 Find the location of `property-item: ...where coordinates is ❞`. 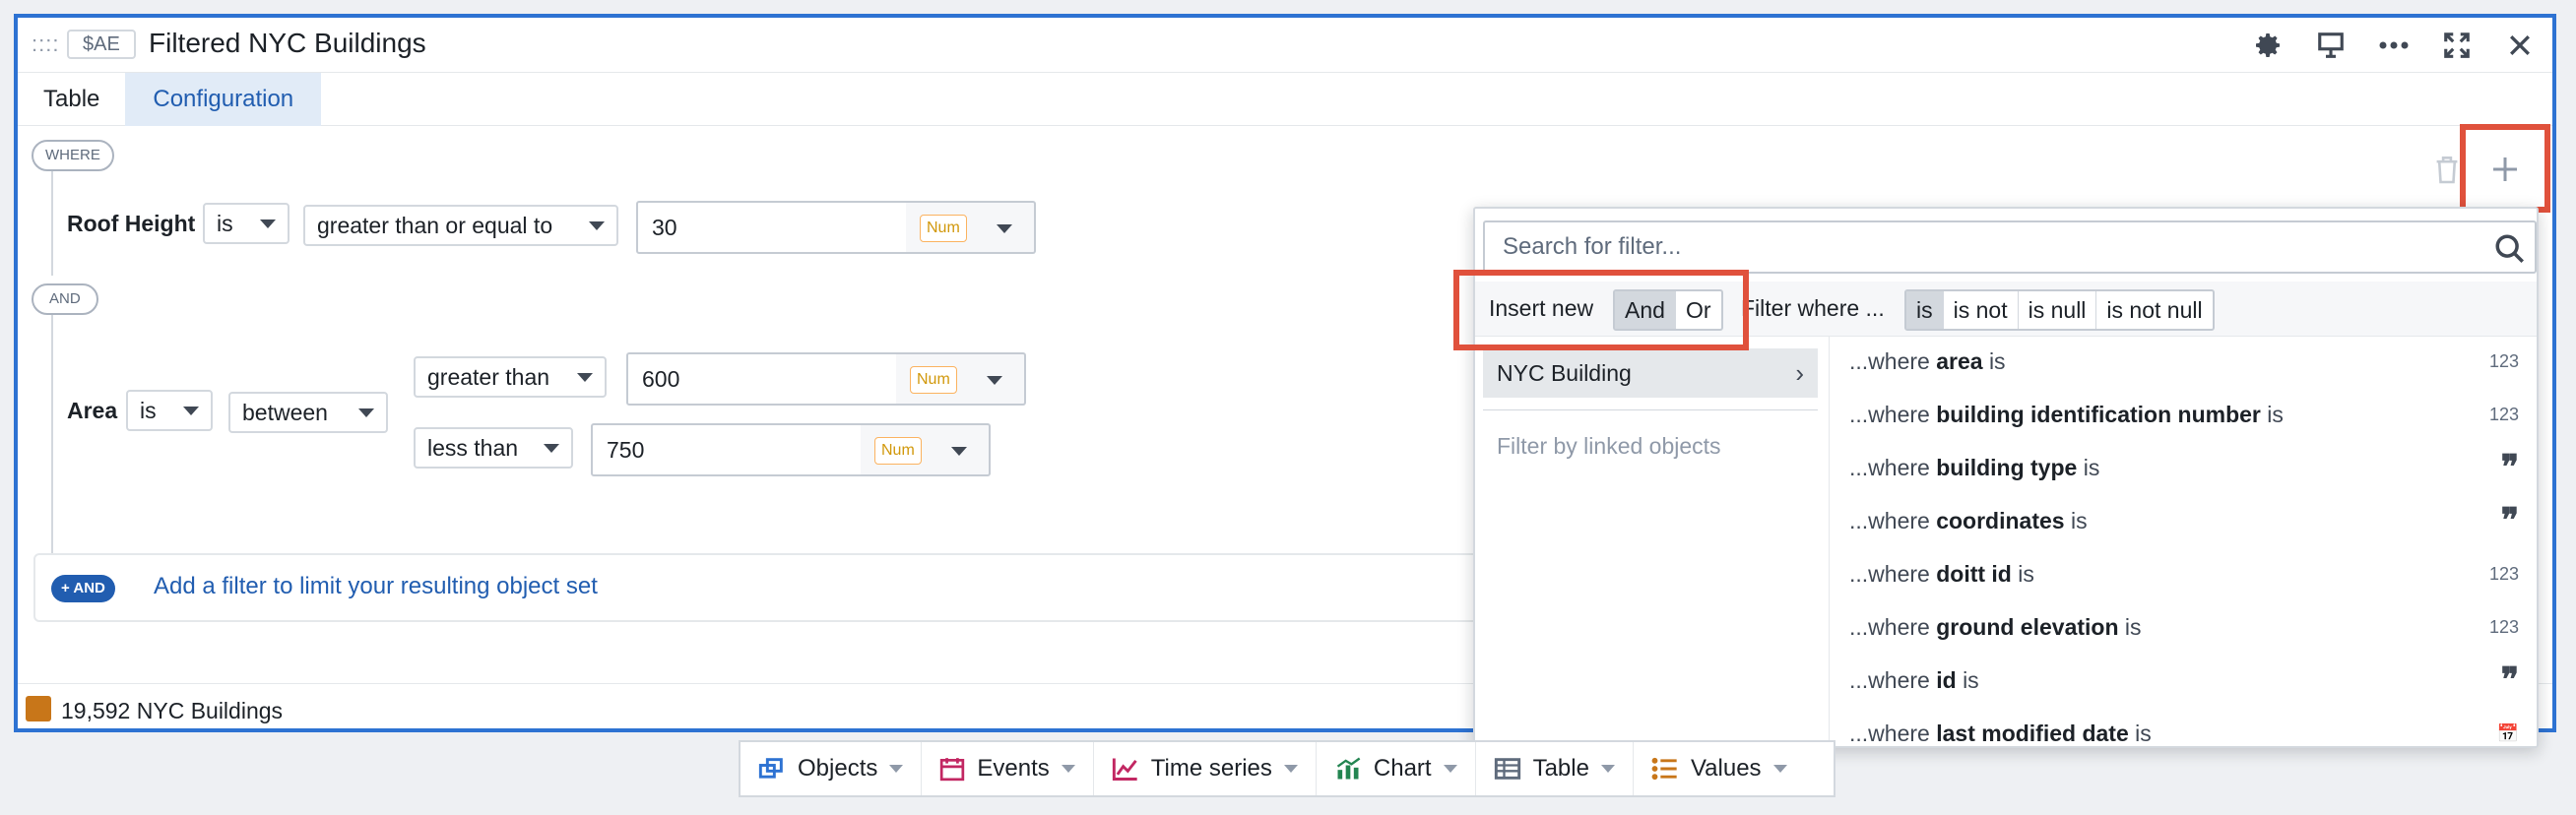

property-item: ...where coordinates is ❞ is located at coordinates (2189, 520).